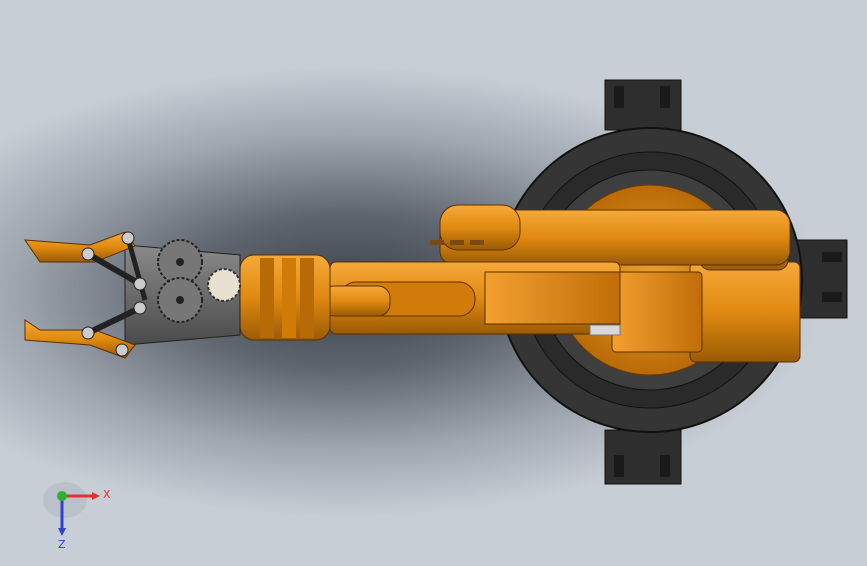 The width and height of the screenshot is (867, 566). Describe the element at coordinates (610, 235) in the screenshot. I see `upper-arm` at that location.